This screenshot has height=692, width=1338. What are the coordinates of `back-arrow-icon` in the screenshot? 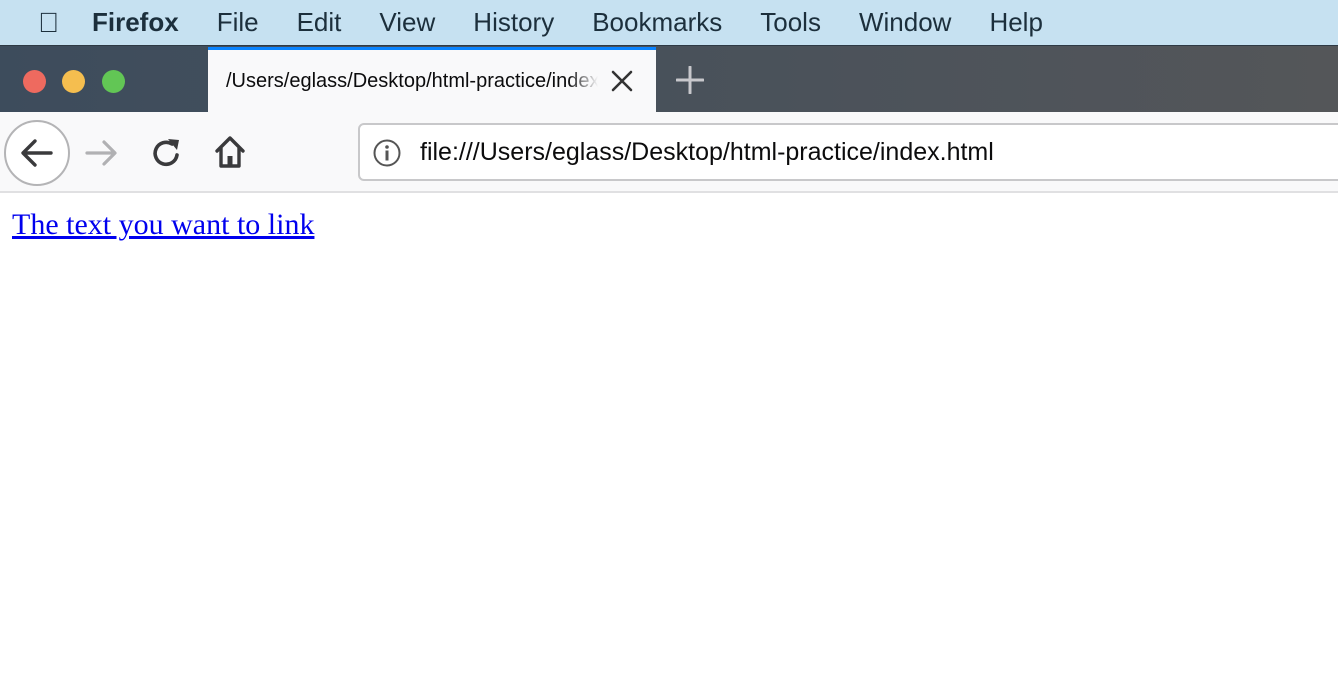 It's located at (37, 153).